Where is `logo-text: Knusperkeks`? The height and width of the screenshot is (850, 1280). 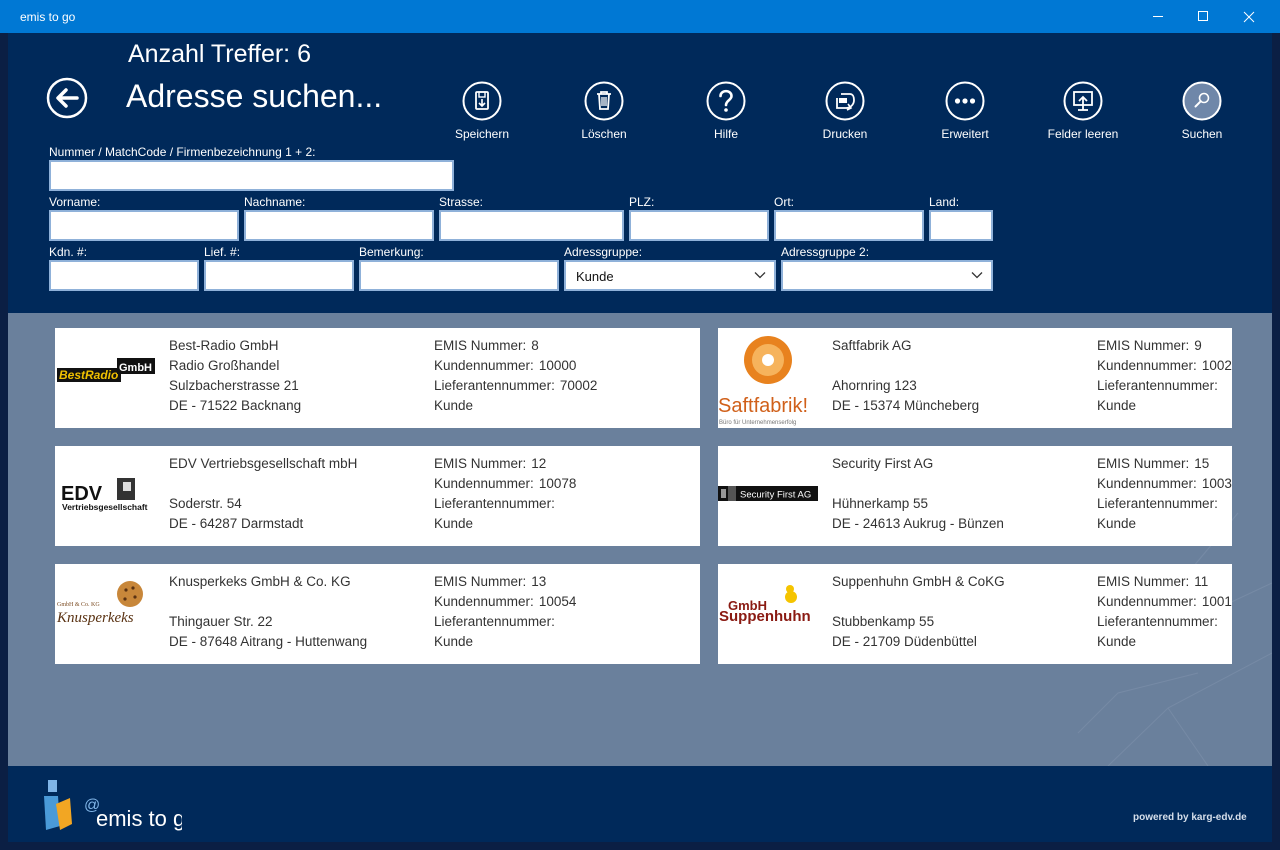 logo-text: Knusperkeks is located at coordinates (95, 618).